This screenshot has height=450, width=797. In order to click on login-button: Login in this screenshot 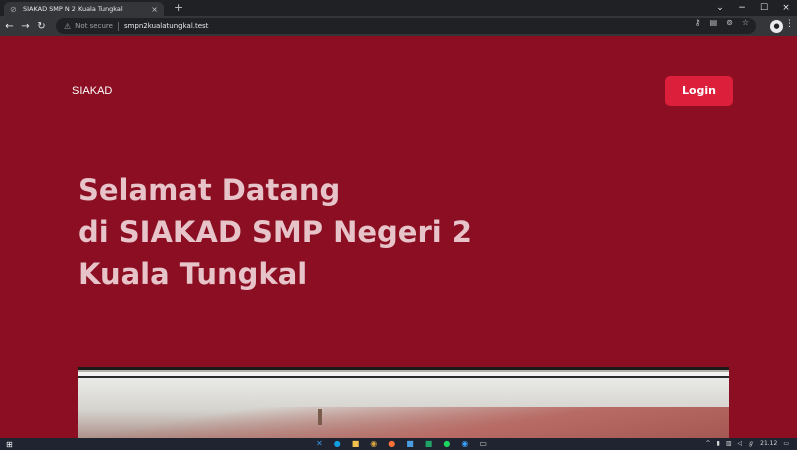, I will do `click(699, 91)`.